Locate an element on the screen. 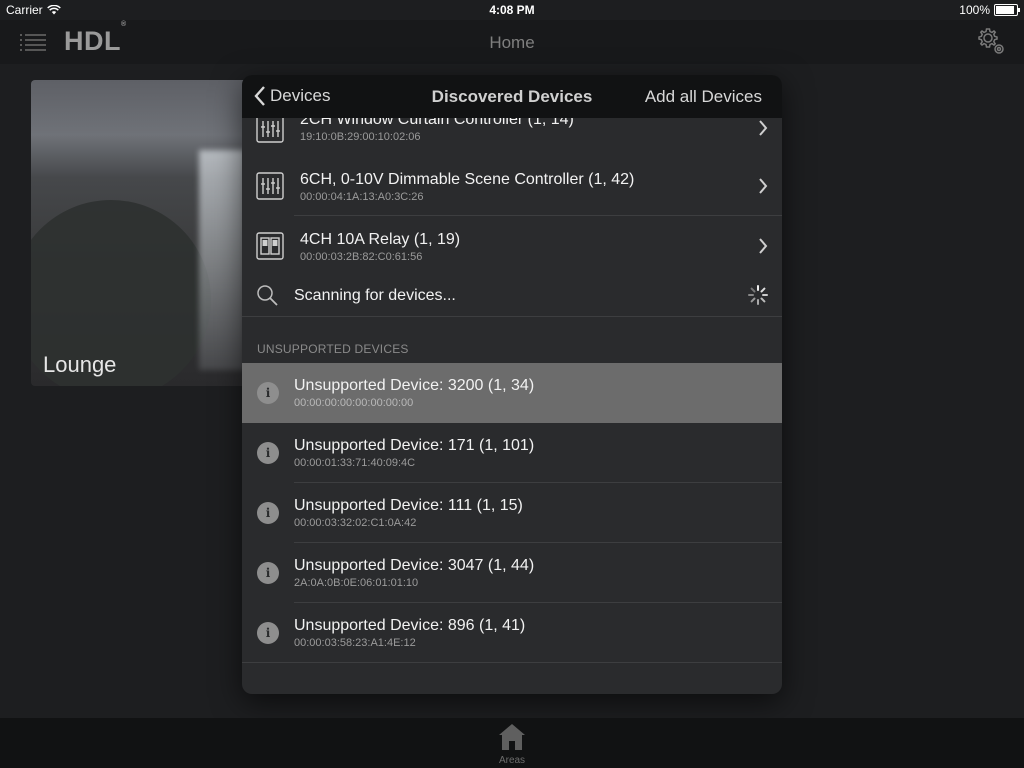  unsupported-devices-header: UNSUPPORTED DEVICES is located at coordinates (333, 349).